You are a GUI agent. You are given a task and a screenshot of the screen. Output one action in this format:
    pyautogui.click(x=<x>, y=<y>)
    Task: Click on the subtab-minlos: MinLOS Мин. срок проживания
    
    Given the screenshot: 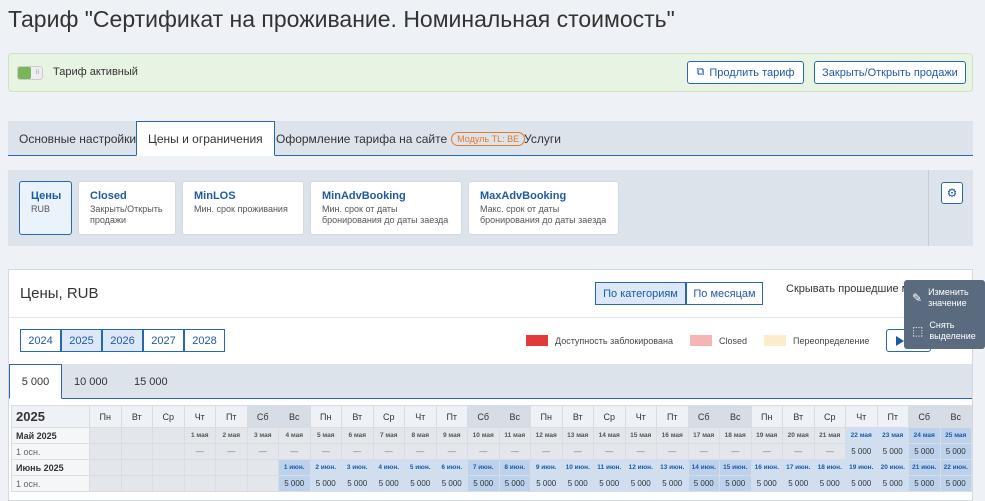 What is the action you would take?
    pyautogui.click(x=243, y=208)
    